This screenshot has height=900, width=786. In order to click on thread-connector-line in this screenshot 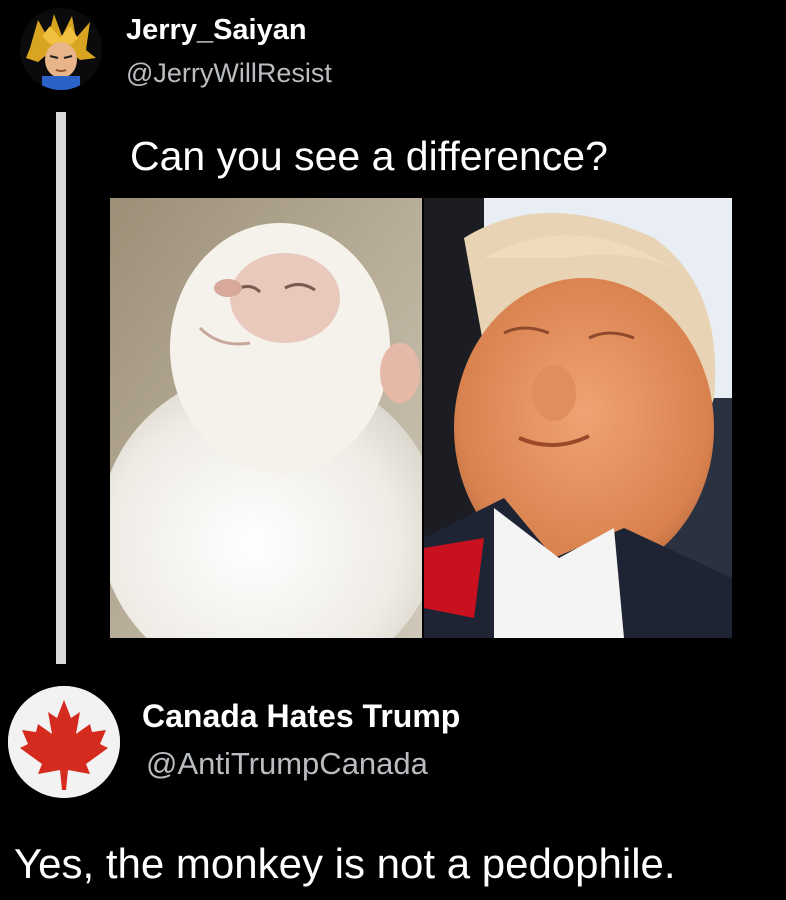, I will do `click(61, 388)`.